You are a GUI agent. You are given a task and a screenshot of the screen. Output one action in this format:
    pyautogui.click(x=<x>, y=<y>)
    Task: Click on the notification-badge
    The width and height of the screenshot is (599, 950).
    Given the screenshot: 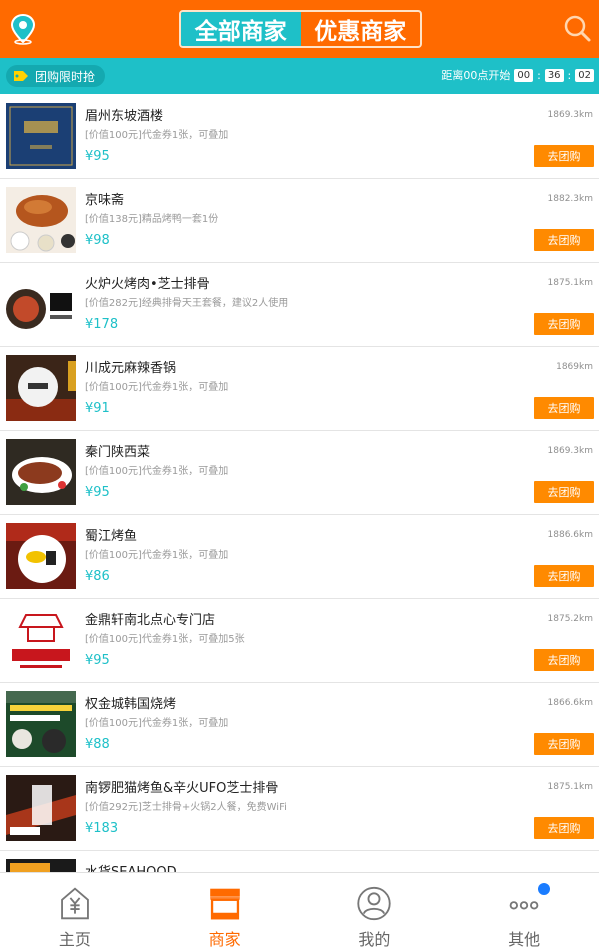 What is the action you would take?
    pyautogui.click(x=544, y=889)
    